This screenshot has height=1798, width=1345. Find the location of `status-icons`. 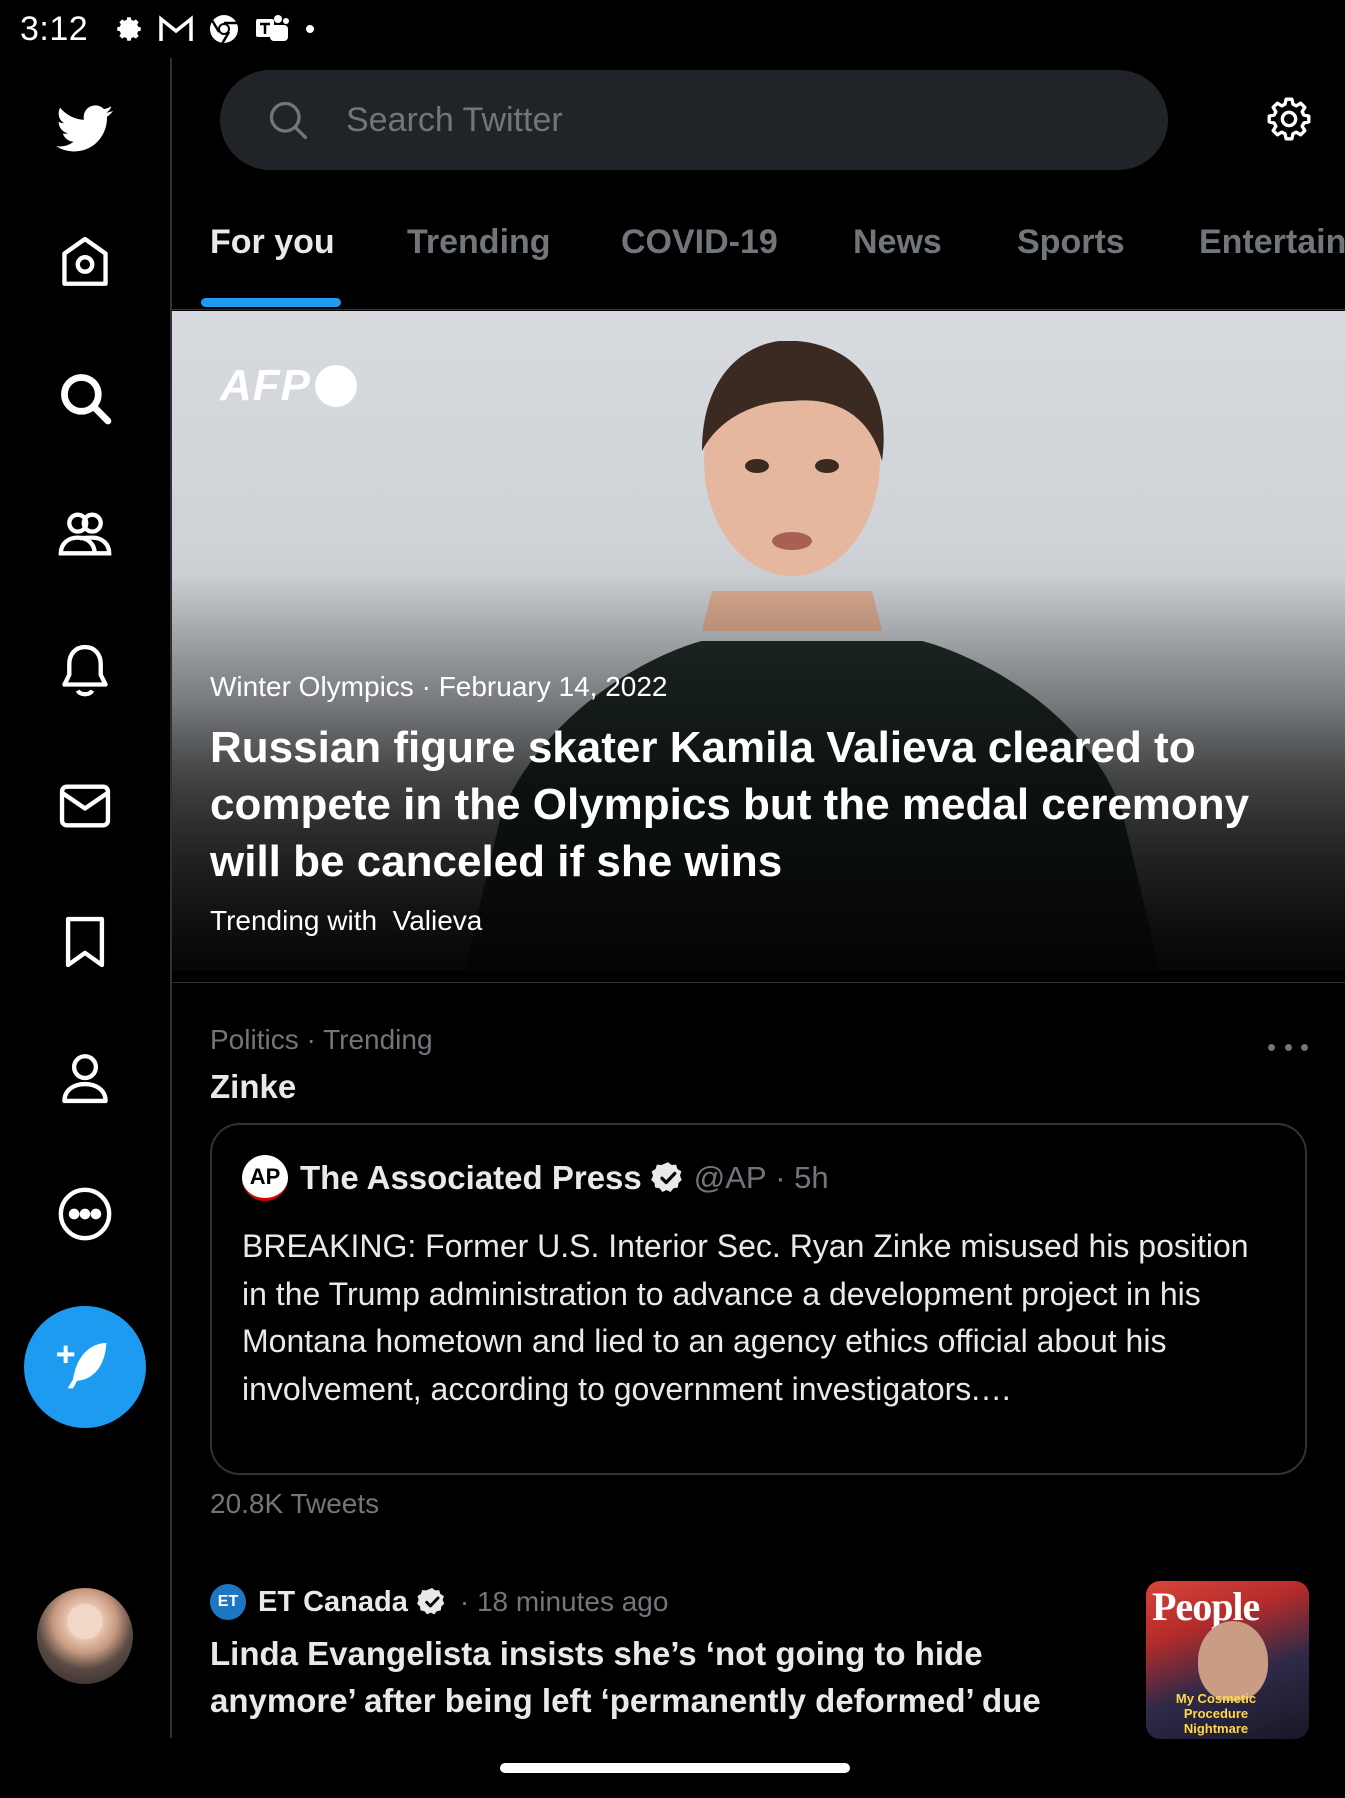

status-icons is located at coordinates (215, 29).